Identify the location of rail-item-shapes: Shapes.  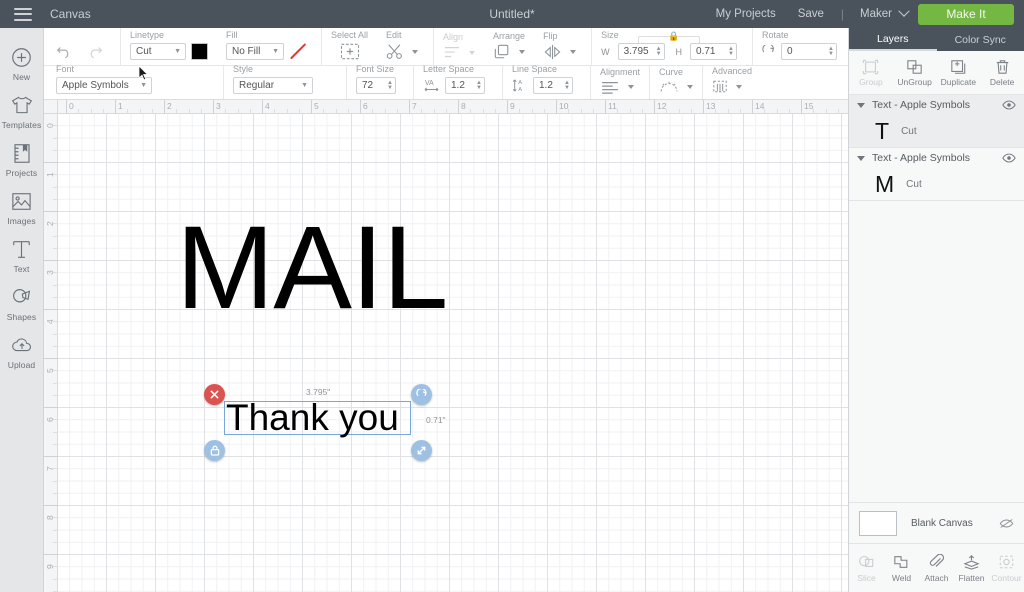
(22, 302).